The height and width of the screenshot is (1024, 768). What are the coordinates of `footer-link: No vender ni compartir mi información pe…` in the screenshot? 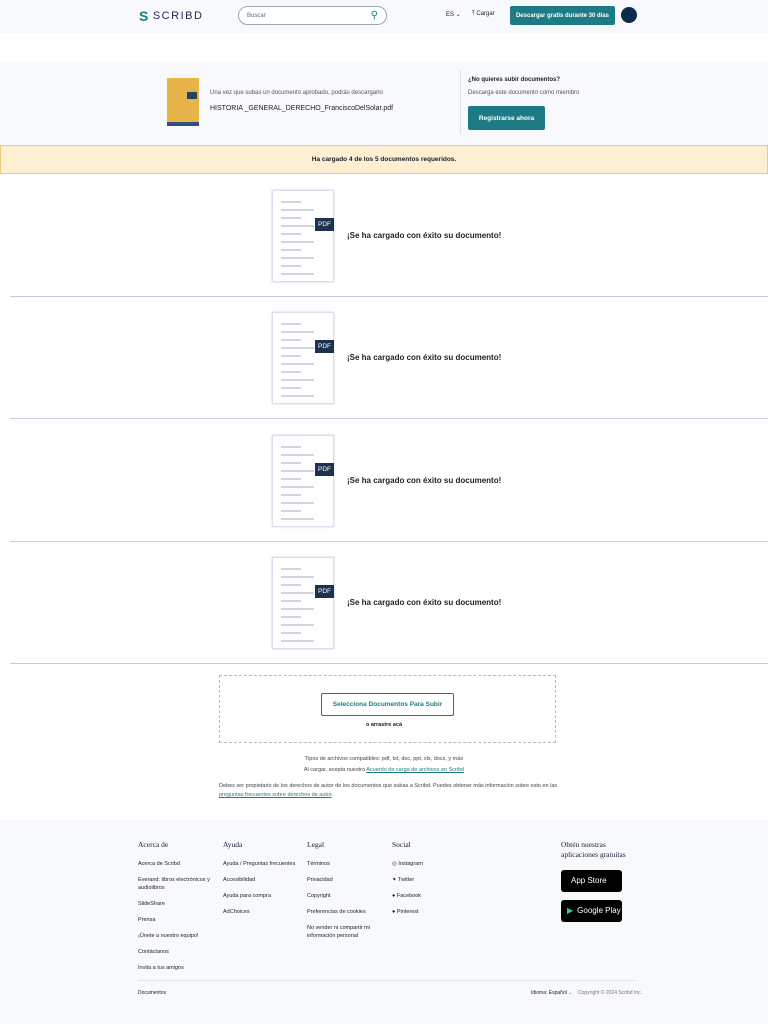 It's located at (344, 932).